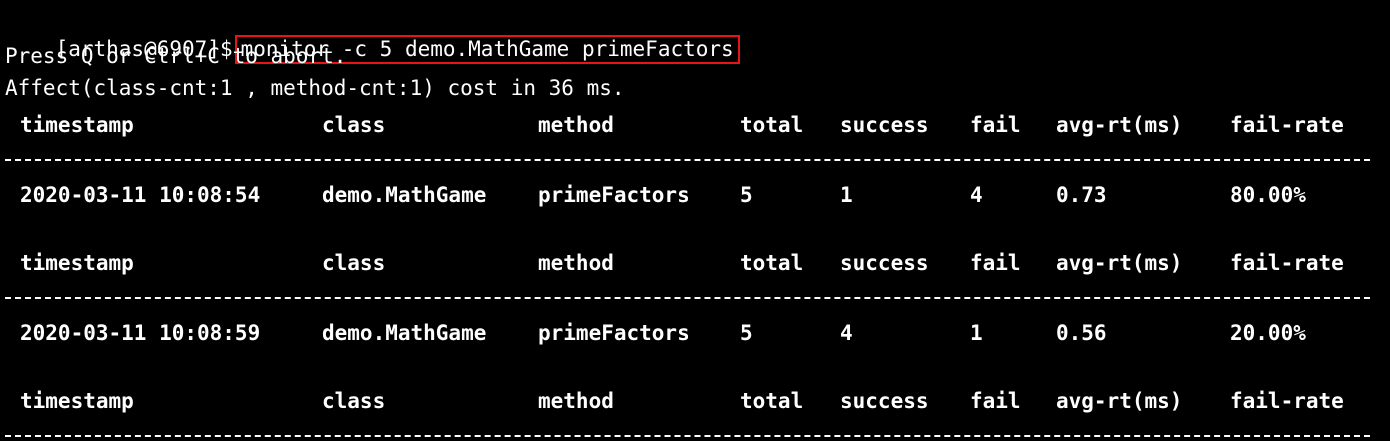 This screenshot has width=1390, height=441. What do you see at coordinates (846, 333) in the screenshot?
I see `cell-success: 4` at bounding box center [846, 333].